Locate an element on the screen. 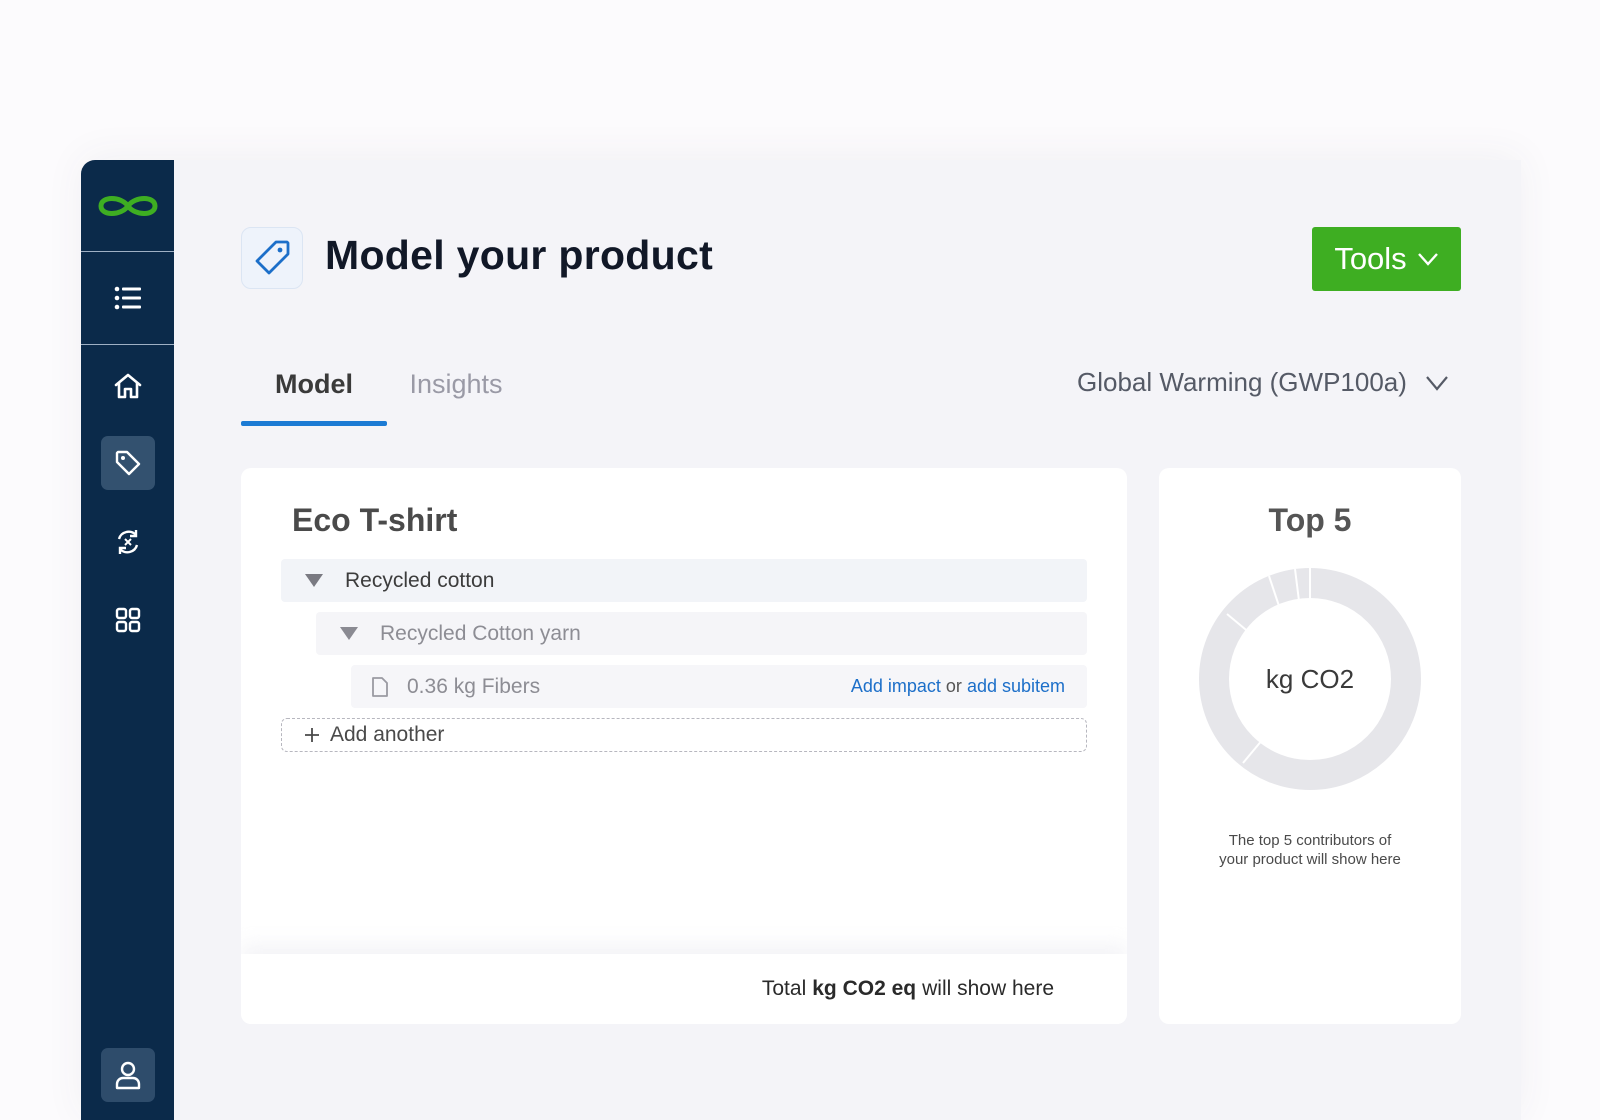 The width and height of the screenshot is (1600, 1120). sidebar-user-profile is located at coordinates (128, 1075).